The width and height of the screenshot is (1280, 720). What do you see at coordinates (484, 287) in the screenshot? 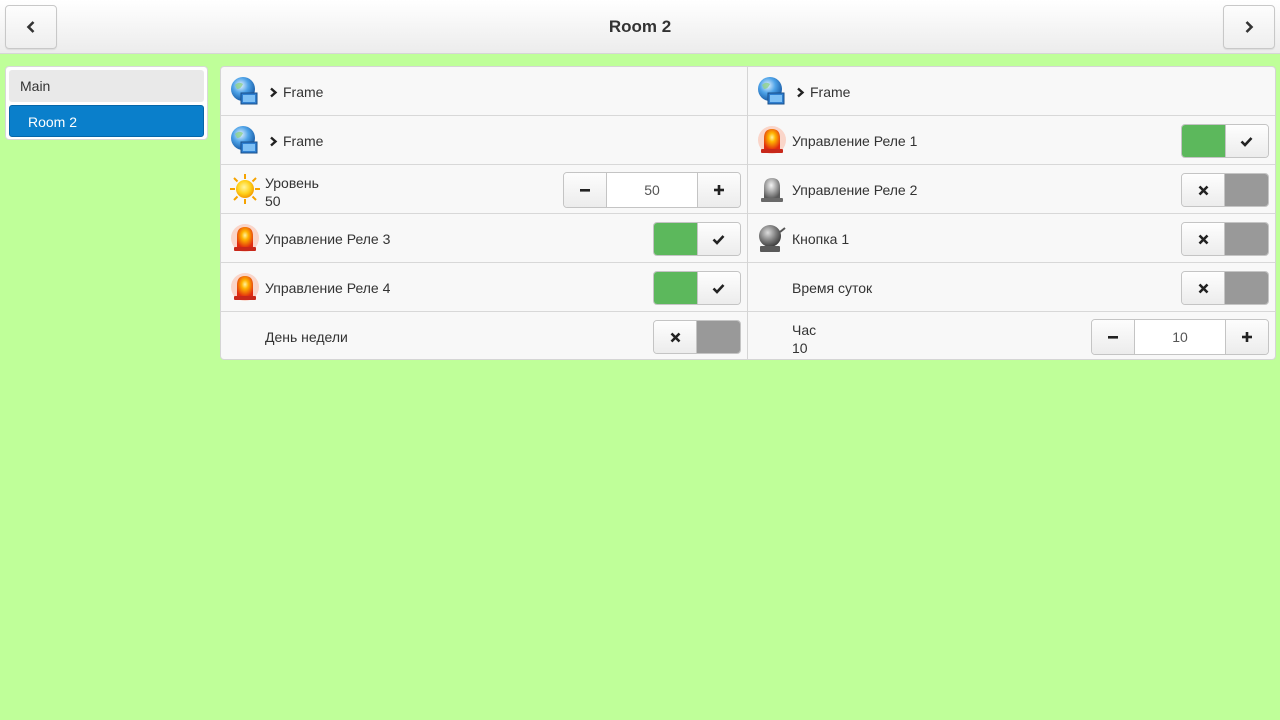
I see `relay-4-widget: Управление Реле 4` at bounding box center [484, 287].